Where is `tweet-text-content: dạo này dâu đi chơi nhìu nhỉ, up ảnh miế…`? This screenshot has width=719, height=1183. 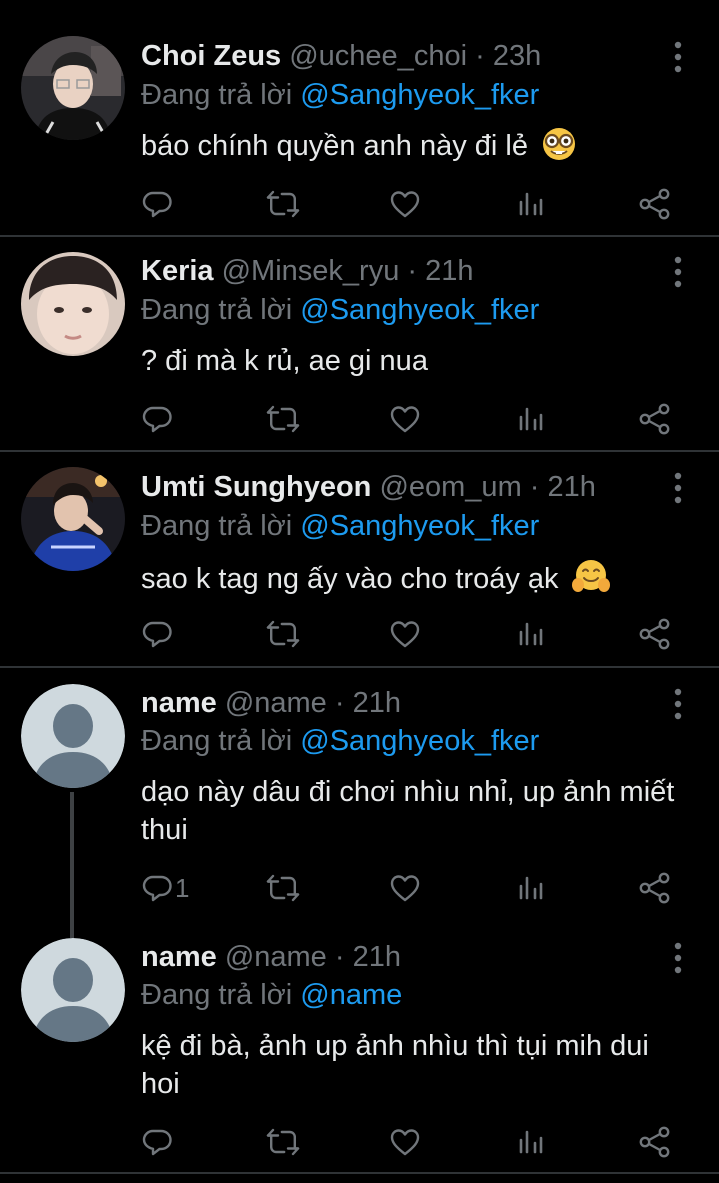
tweet-text-content: dạo này dâu đi chơi nhìu nhỉ, up ảnh miế… is located at coordinates (408, 811).